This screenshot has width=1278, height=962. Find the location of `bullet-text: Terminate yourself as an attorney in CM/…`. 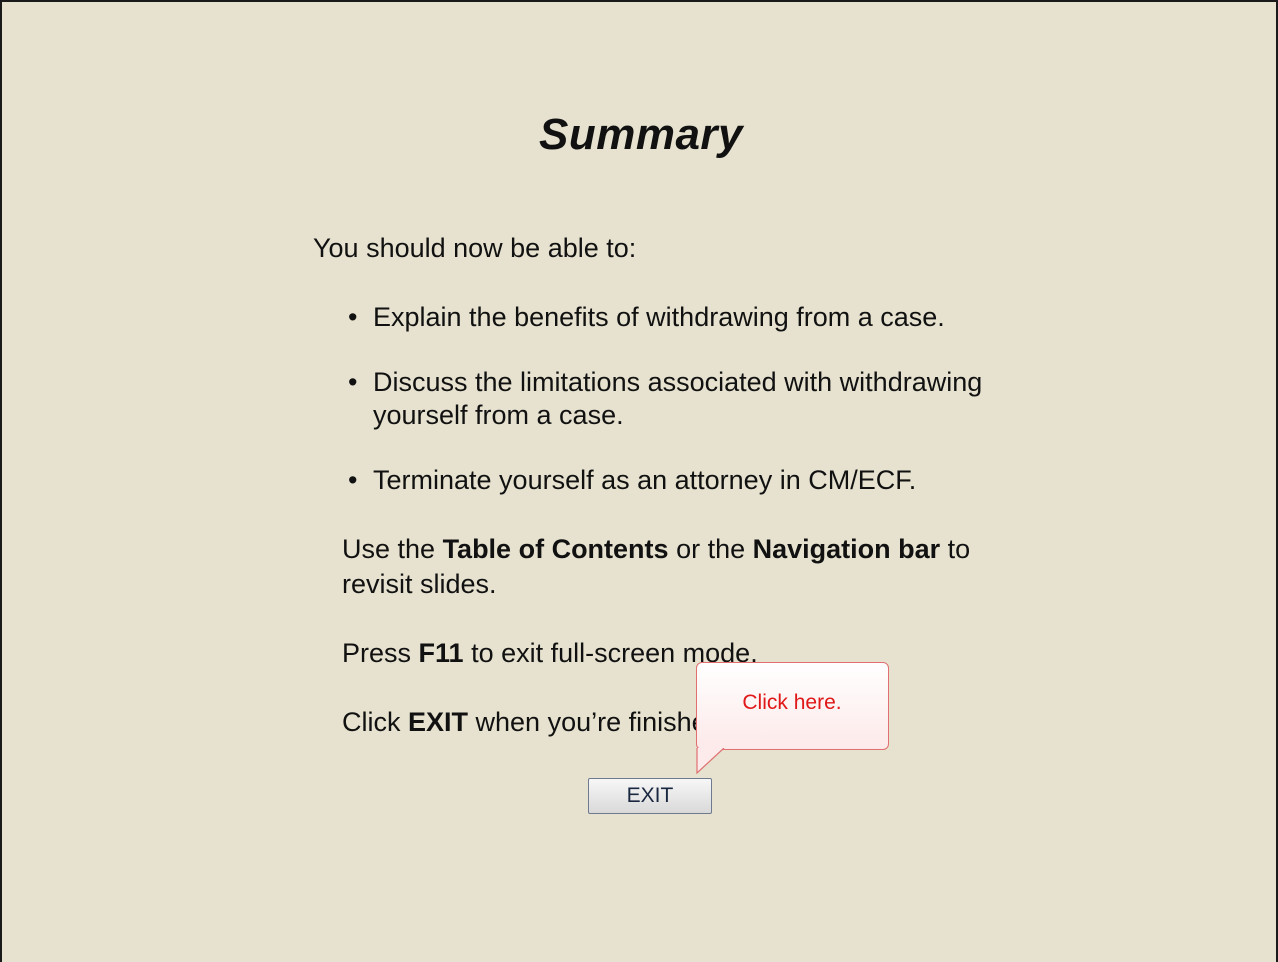

bullet-text: Terminate yourself as an attorney in CM/… is located at coordinates (645, 480).